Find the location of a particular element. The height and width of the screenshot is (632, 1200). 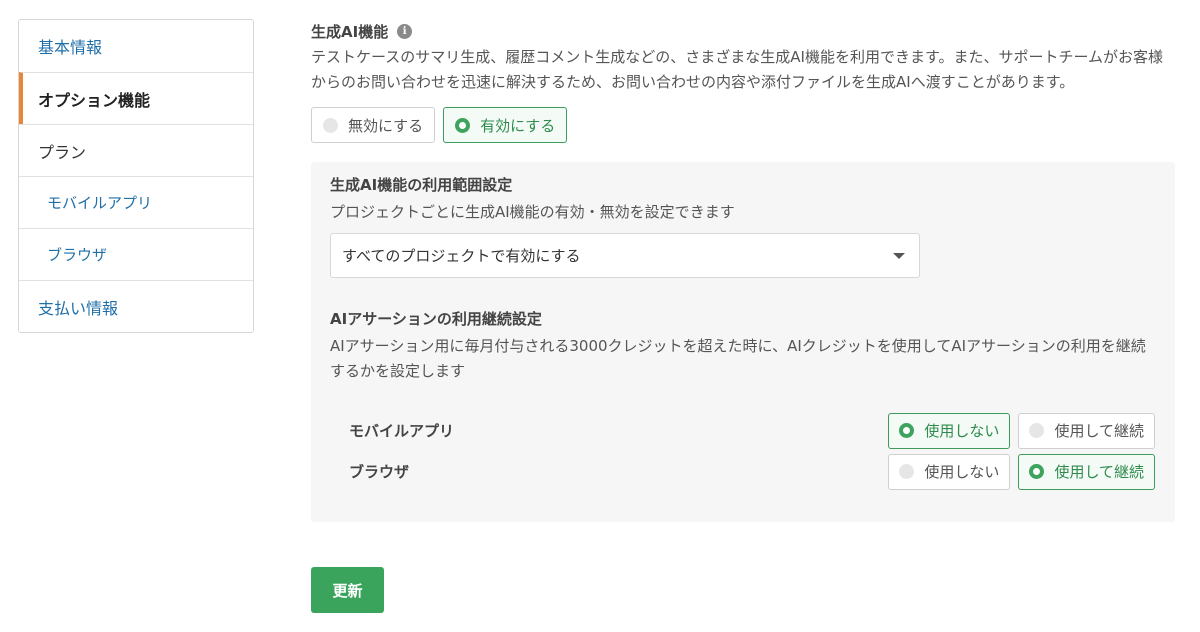

update-button: 更新 is located at coordinates (347, 590).